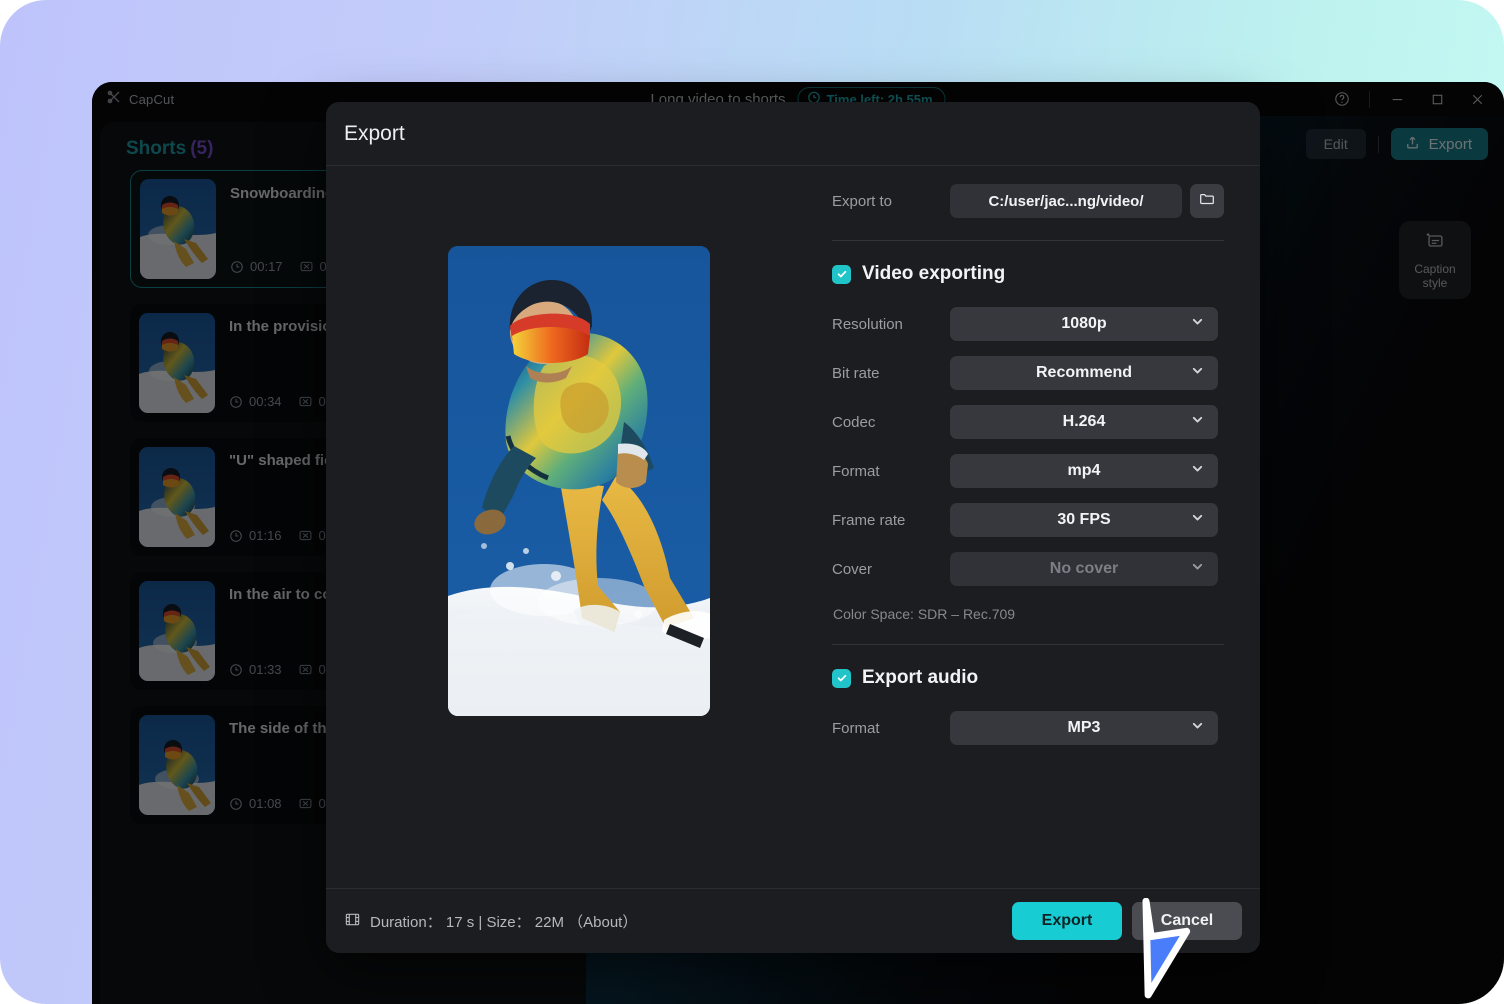  What do you see at coordinates (1066, 201) in the screenshot?
I see `export-path-input: C:/user/jac...ng/video/` at bounding box center [1066, 201].